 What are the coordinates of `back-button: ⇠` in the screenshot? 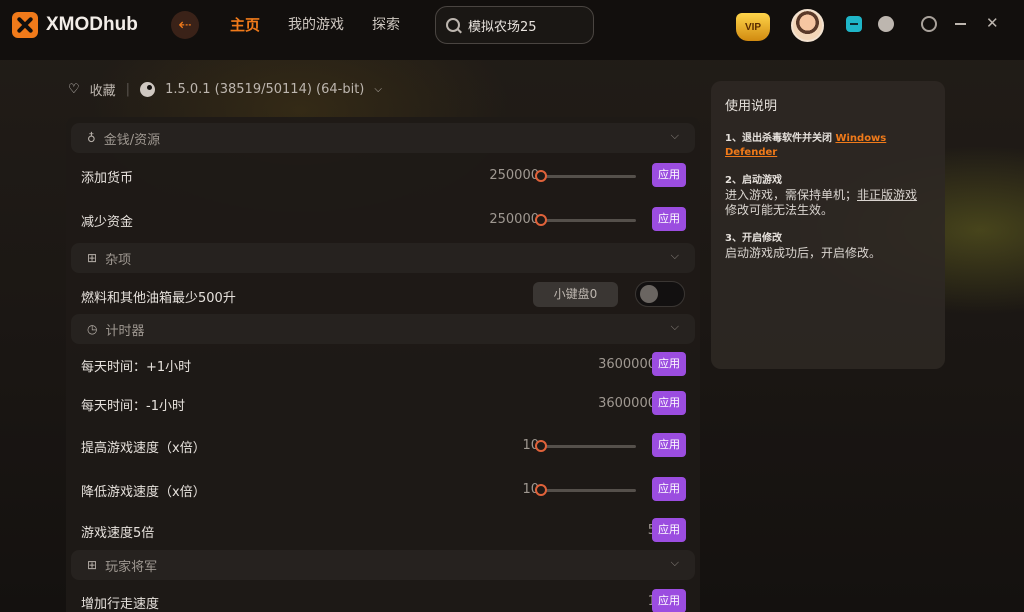 It's located at (185, 25).